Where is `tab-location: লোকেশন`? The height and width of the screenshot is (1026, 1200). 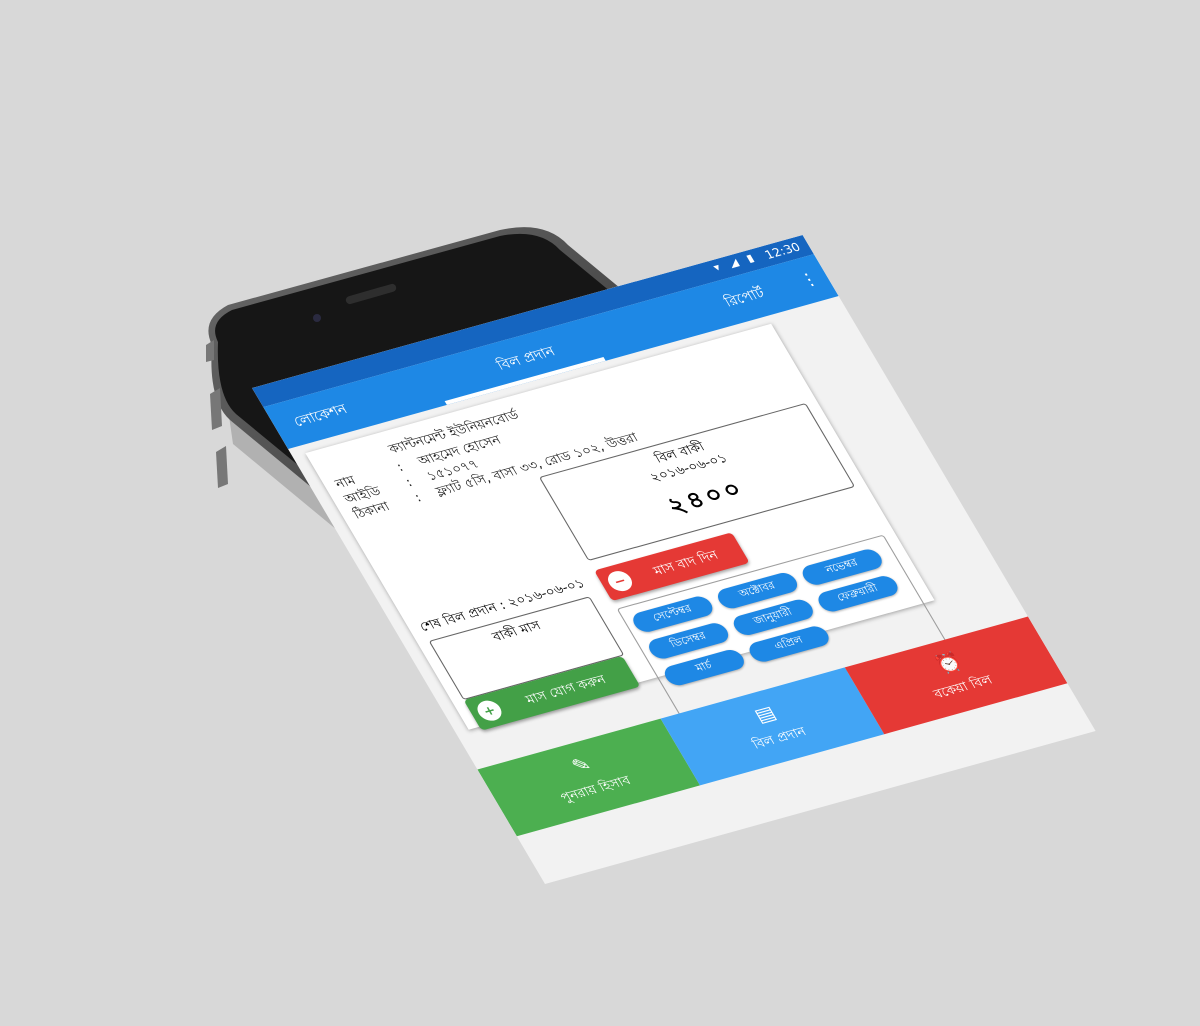 tab-location: লোকেশন is located at coordinates (321, 417).